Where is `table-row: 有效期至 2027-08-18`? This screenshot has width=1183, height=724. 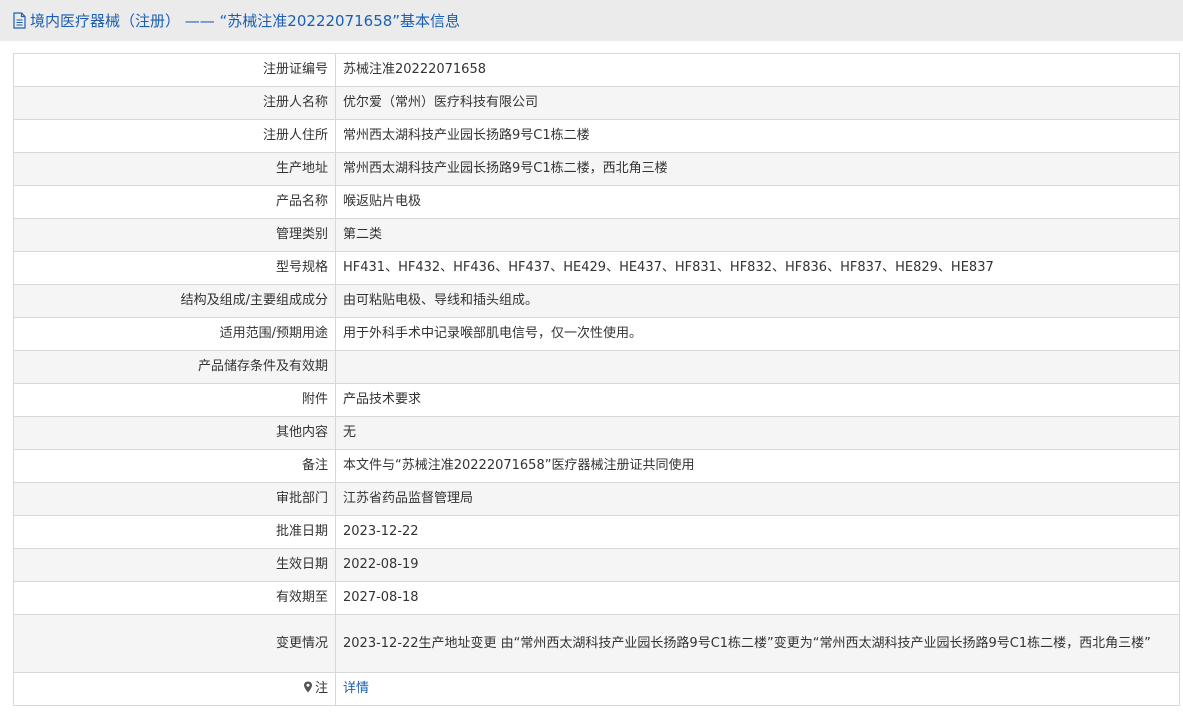 table-row: 有效期至 2027-08-18 is located at coordinates (596, 598).